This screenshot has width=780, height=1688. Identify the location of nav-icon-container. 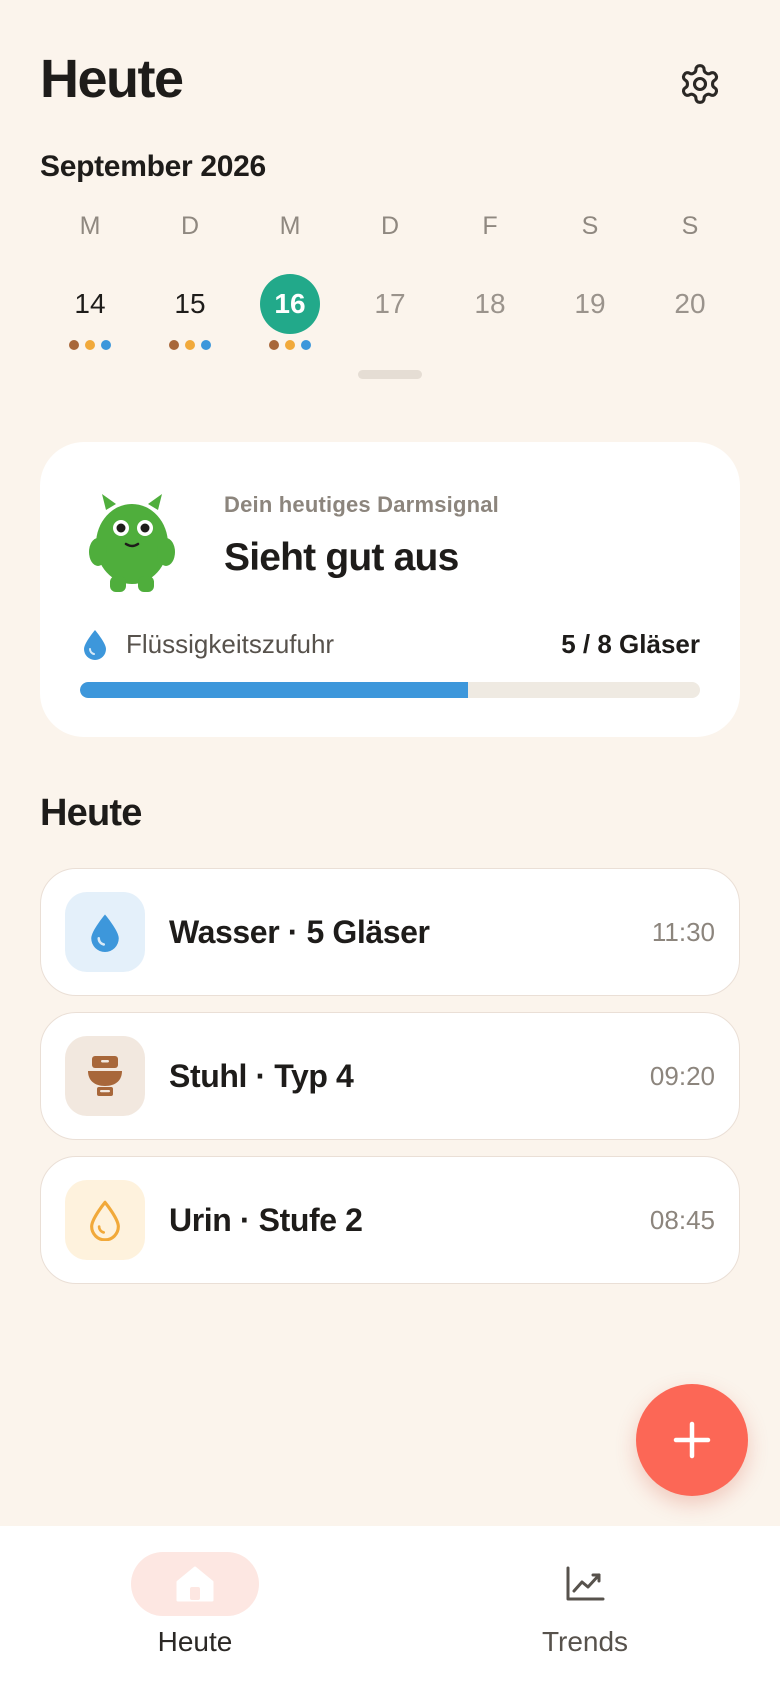
(585, 1584).